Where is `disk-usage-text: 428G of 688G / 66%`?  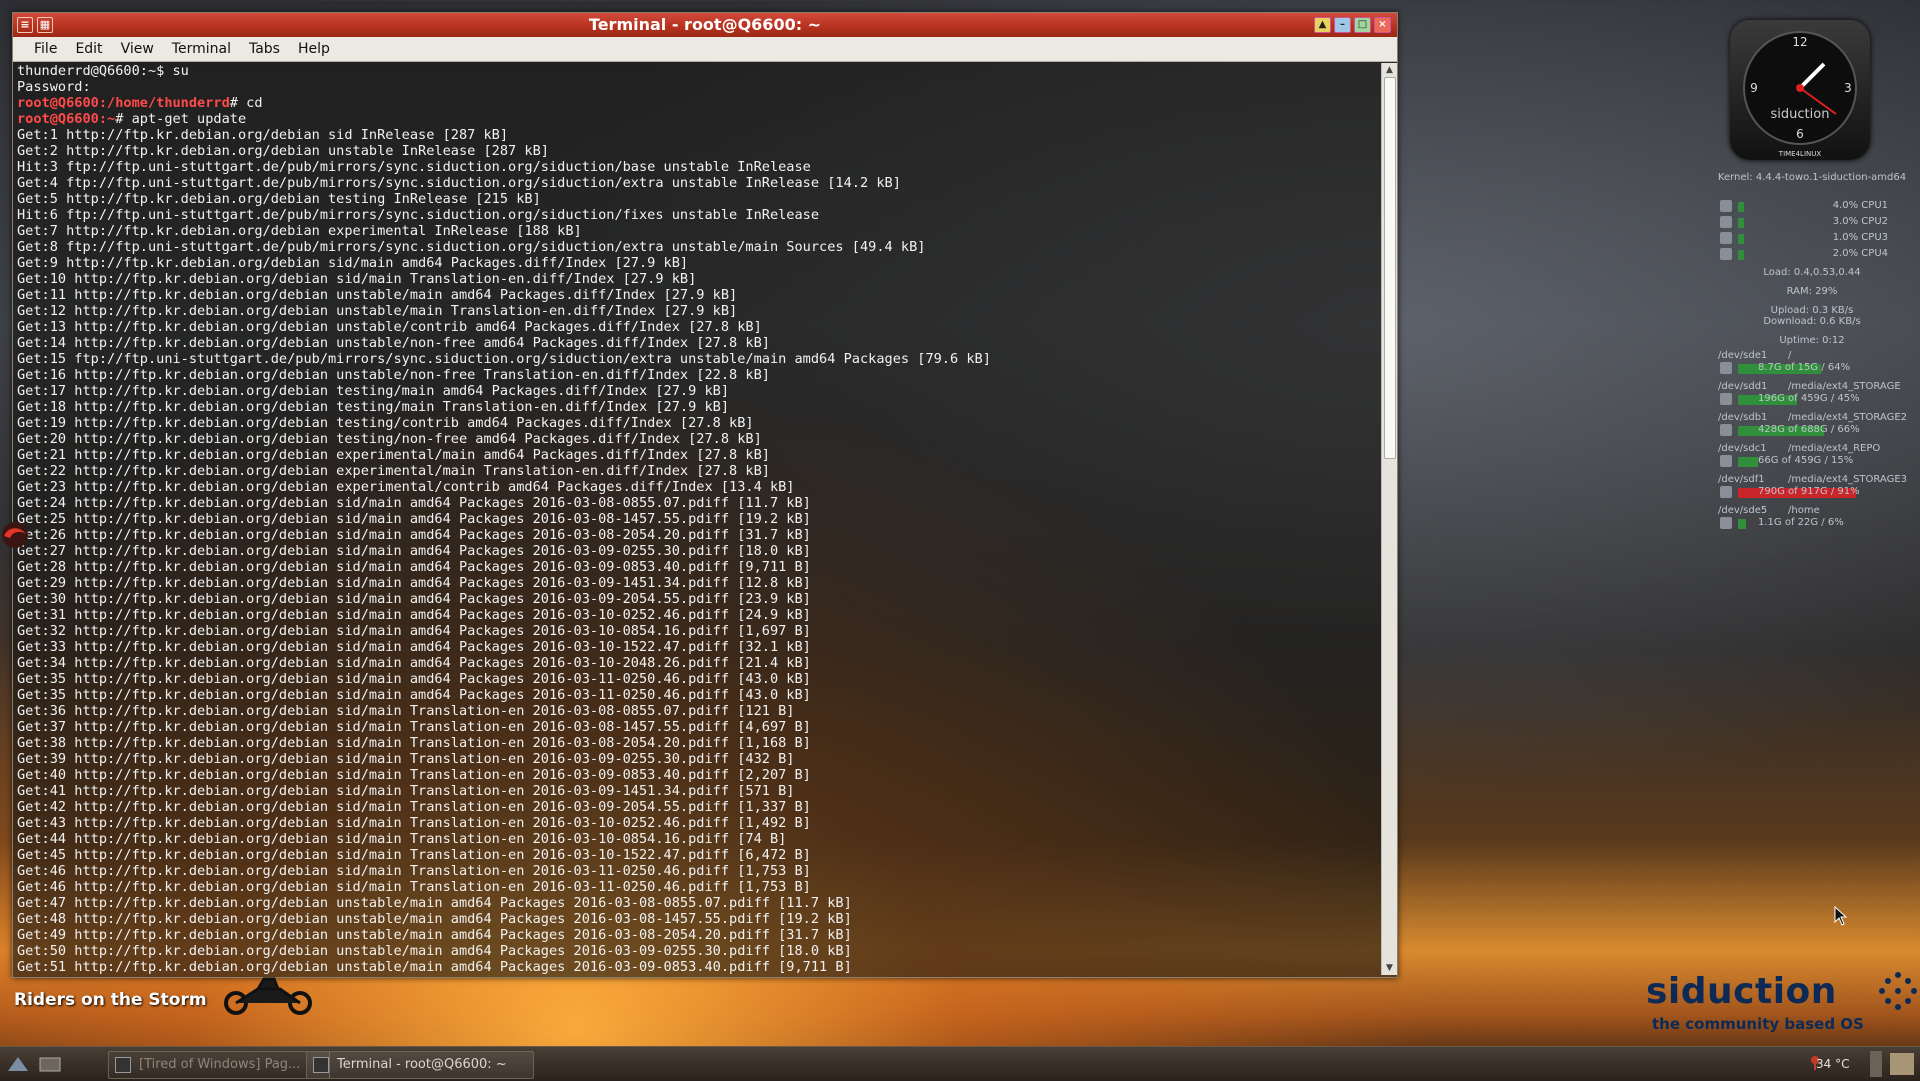
disk-usage-text: 428G of 688G / 66% is located at coordinates (1809, 429).